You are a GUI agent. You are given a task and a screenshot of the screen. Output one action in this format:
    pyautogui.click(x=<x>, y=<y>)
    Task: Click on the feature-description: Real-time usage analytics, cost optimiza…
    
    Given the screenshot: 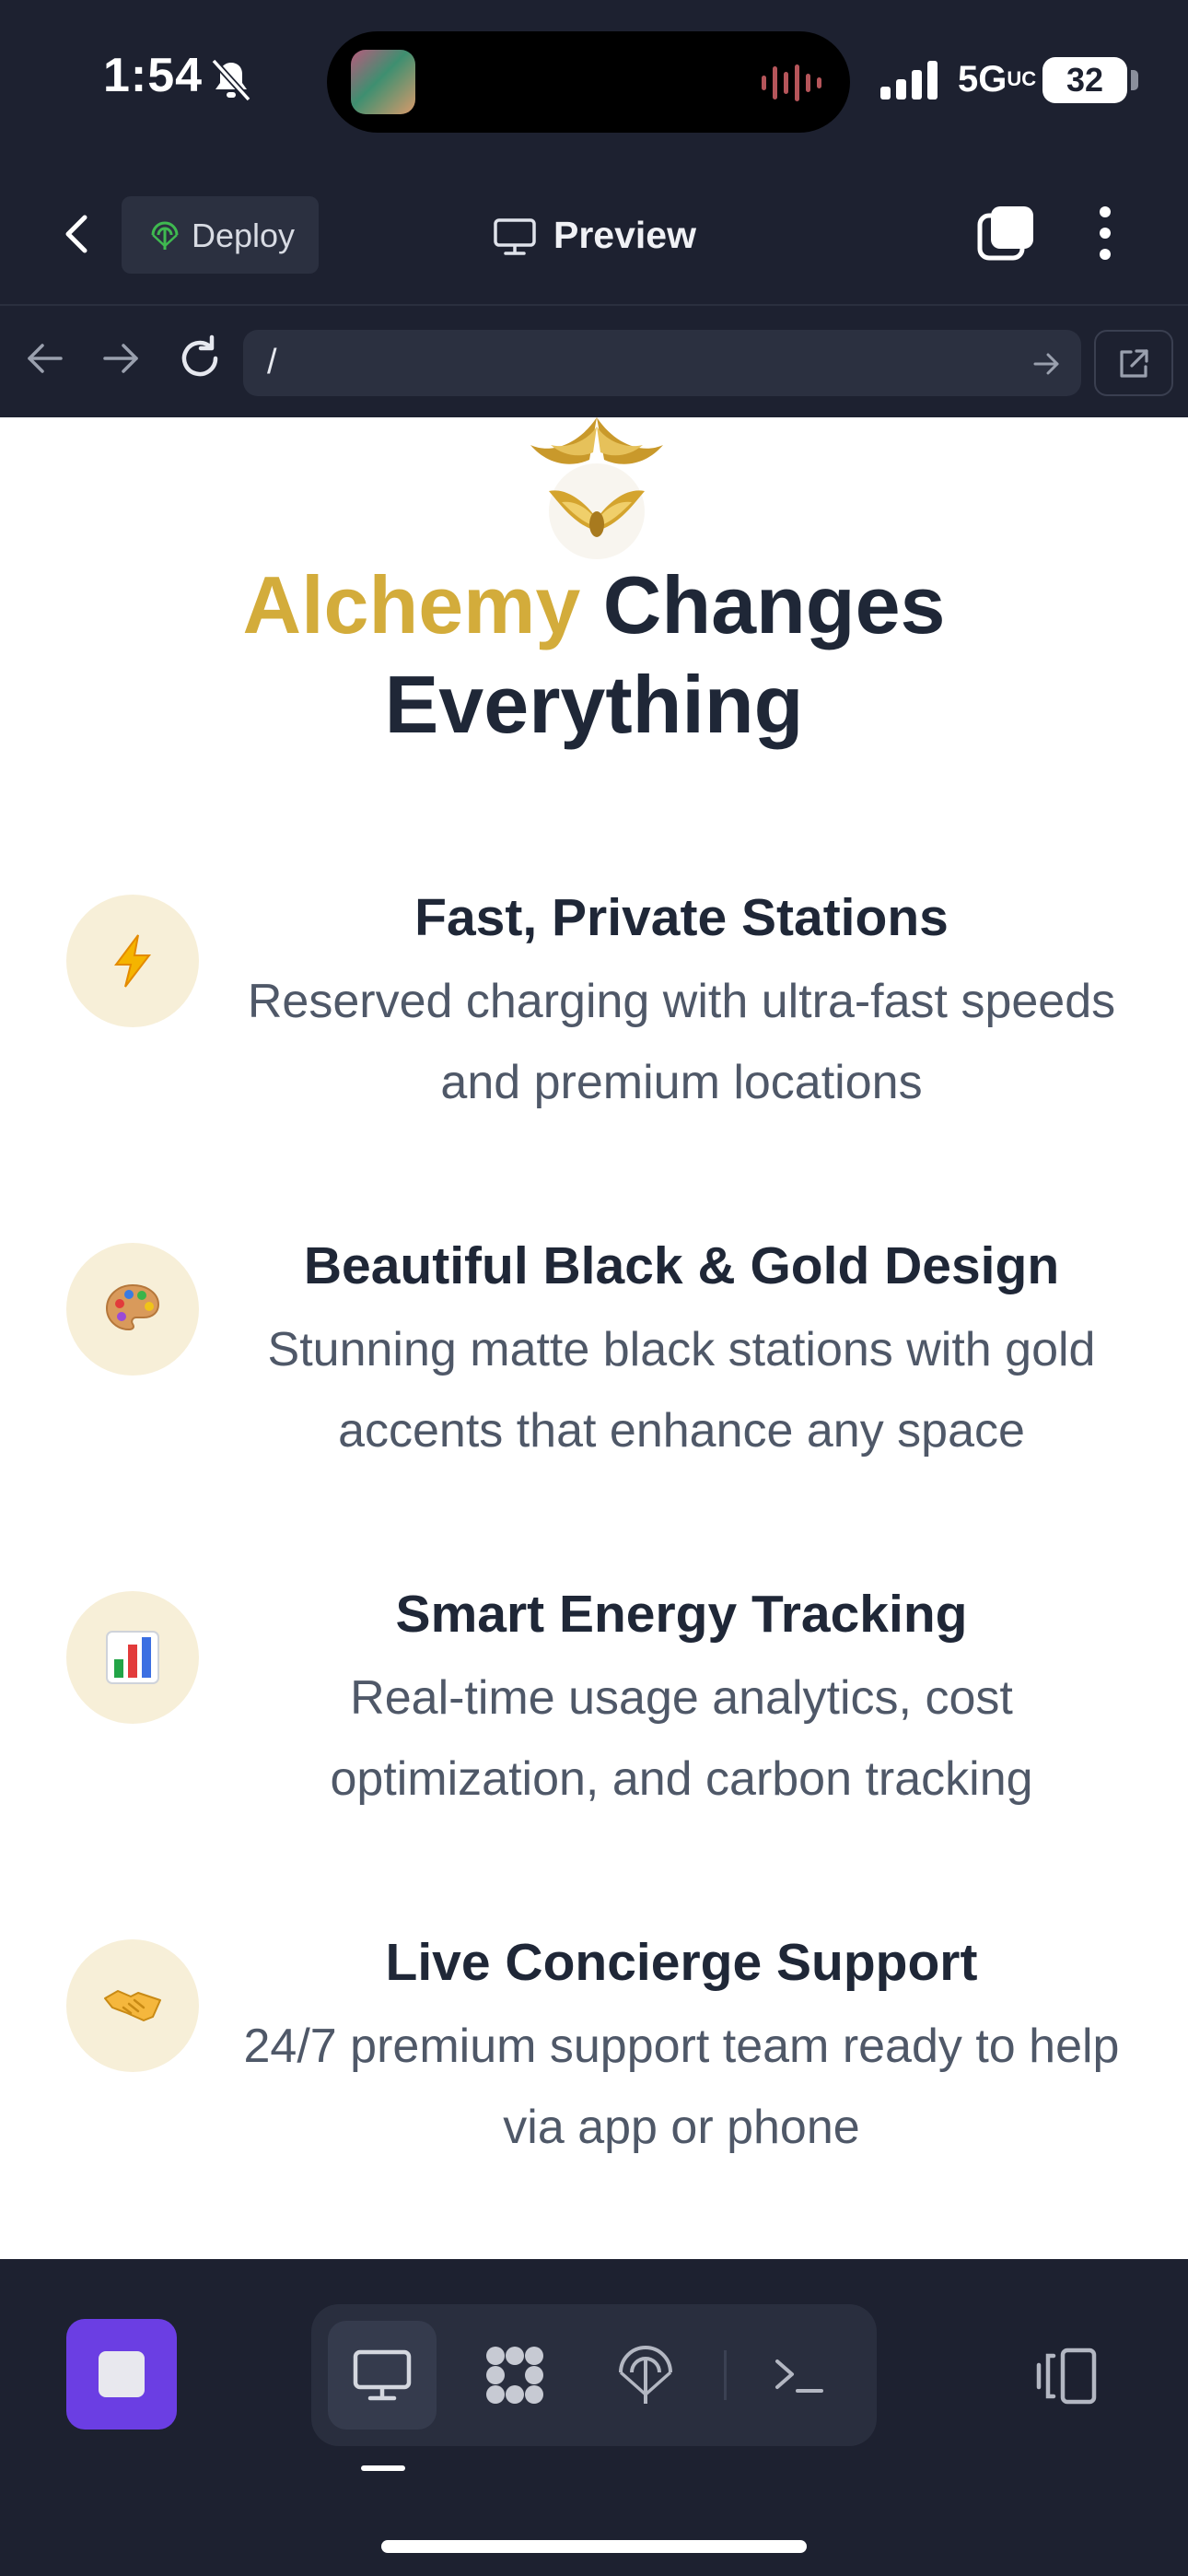 What is the action you would take?
    pyautogui.click(x=681, y=1738)
    